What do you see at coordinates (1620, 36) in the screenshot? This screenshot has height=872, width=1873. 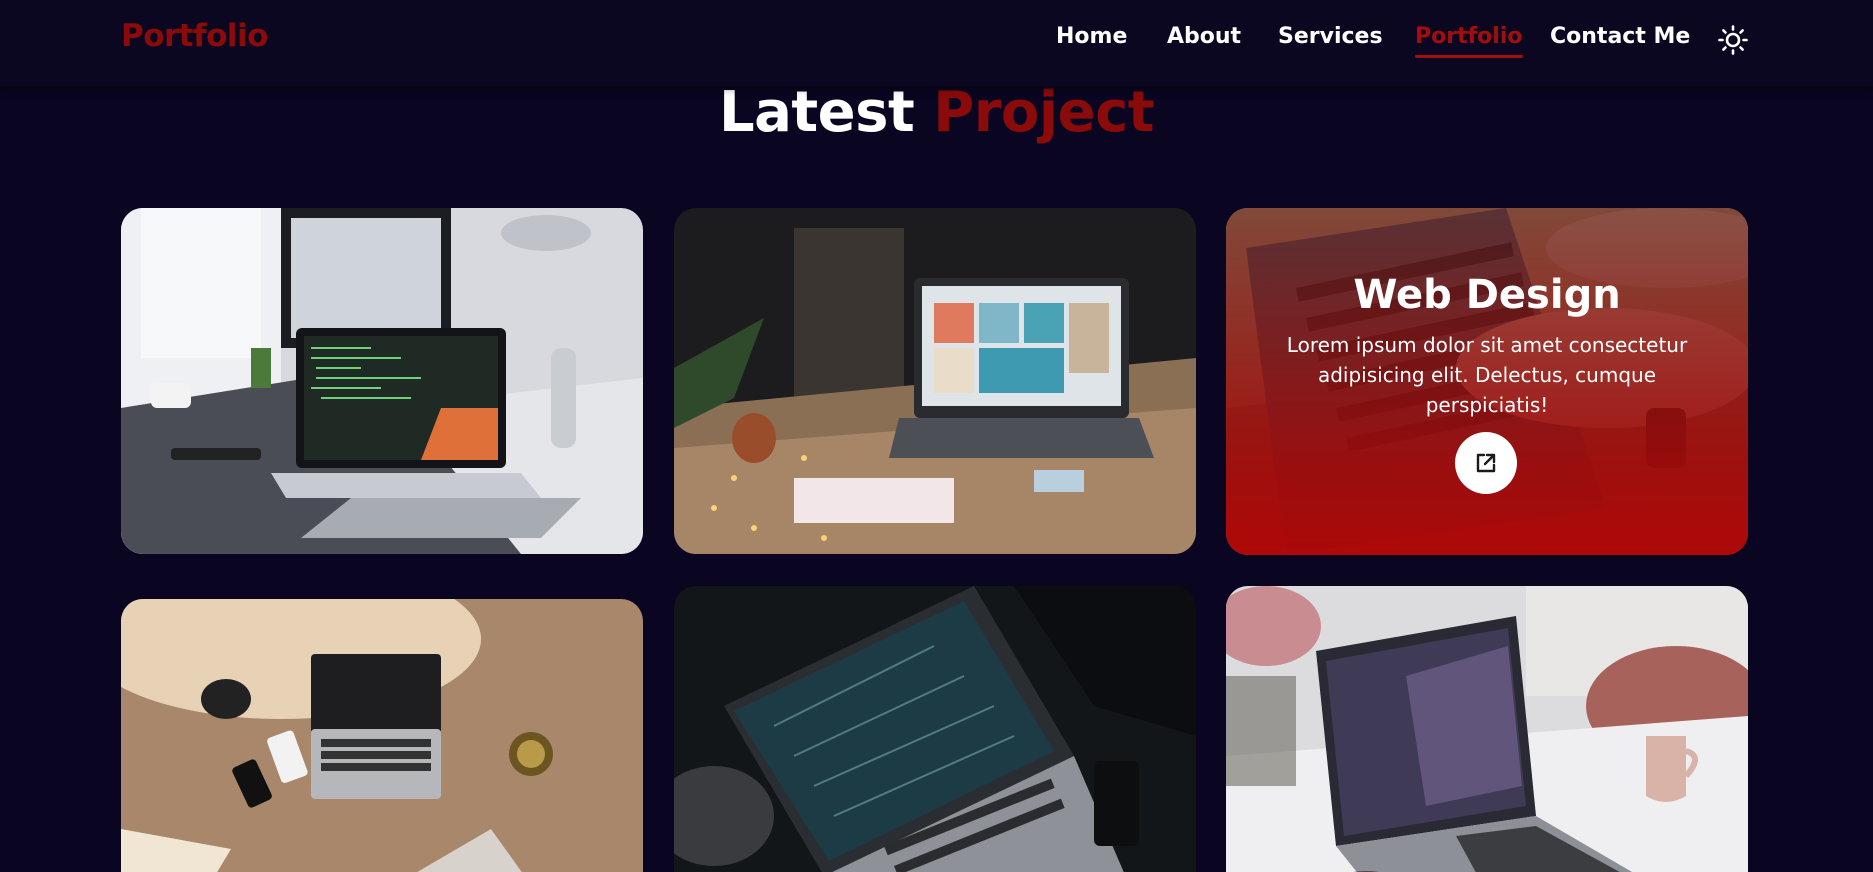 I see `nav-item-contact-me: Contact Me` at bounding box center [1620, 36].